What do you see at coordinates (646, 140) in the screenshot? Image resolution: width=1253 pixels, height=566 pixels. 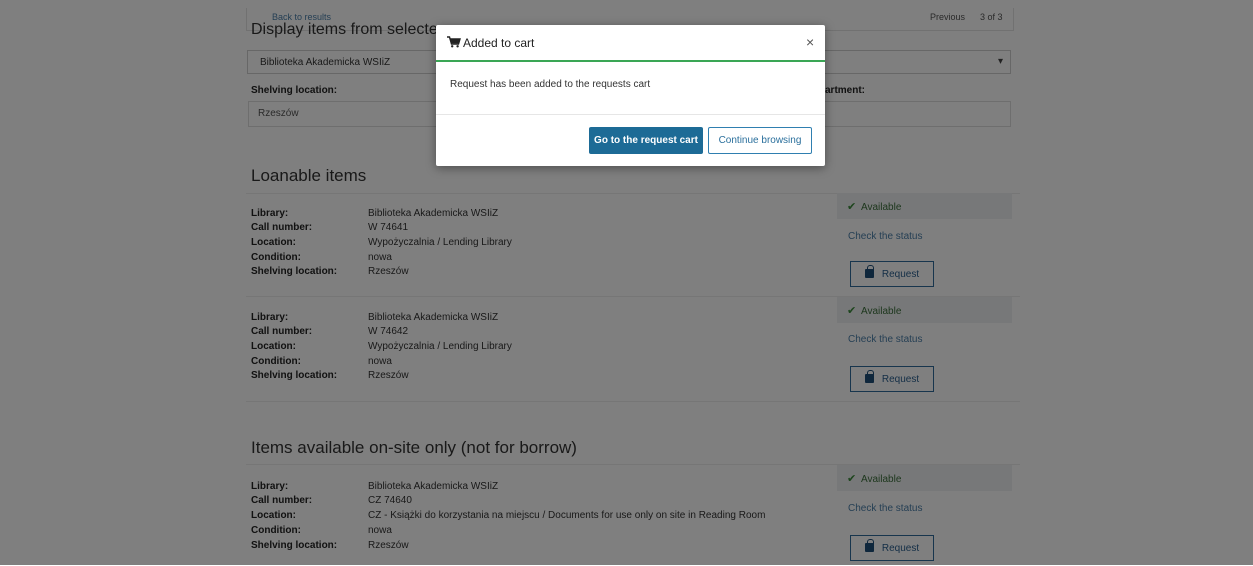 I see `go-to-request-cart-button: Go to the request cart` at bounding box center [646, 140].